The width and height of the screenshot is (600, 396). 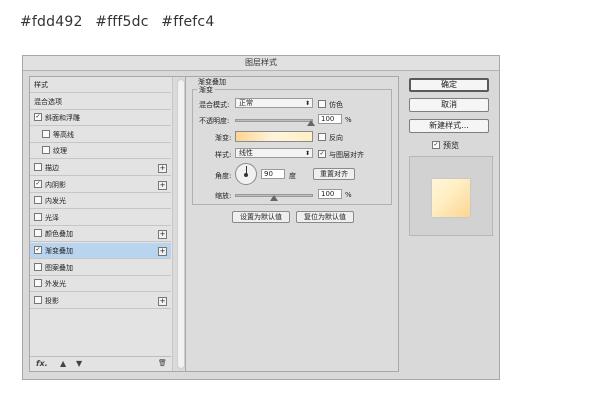 What do you see at coordinates (246, 103) in the screenshot?
I see `blend-mode-value: 正常` at bounding box center [246, 103].